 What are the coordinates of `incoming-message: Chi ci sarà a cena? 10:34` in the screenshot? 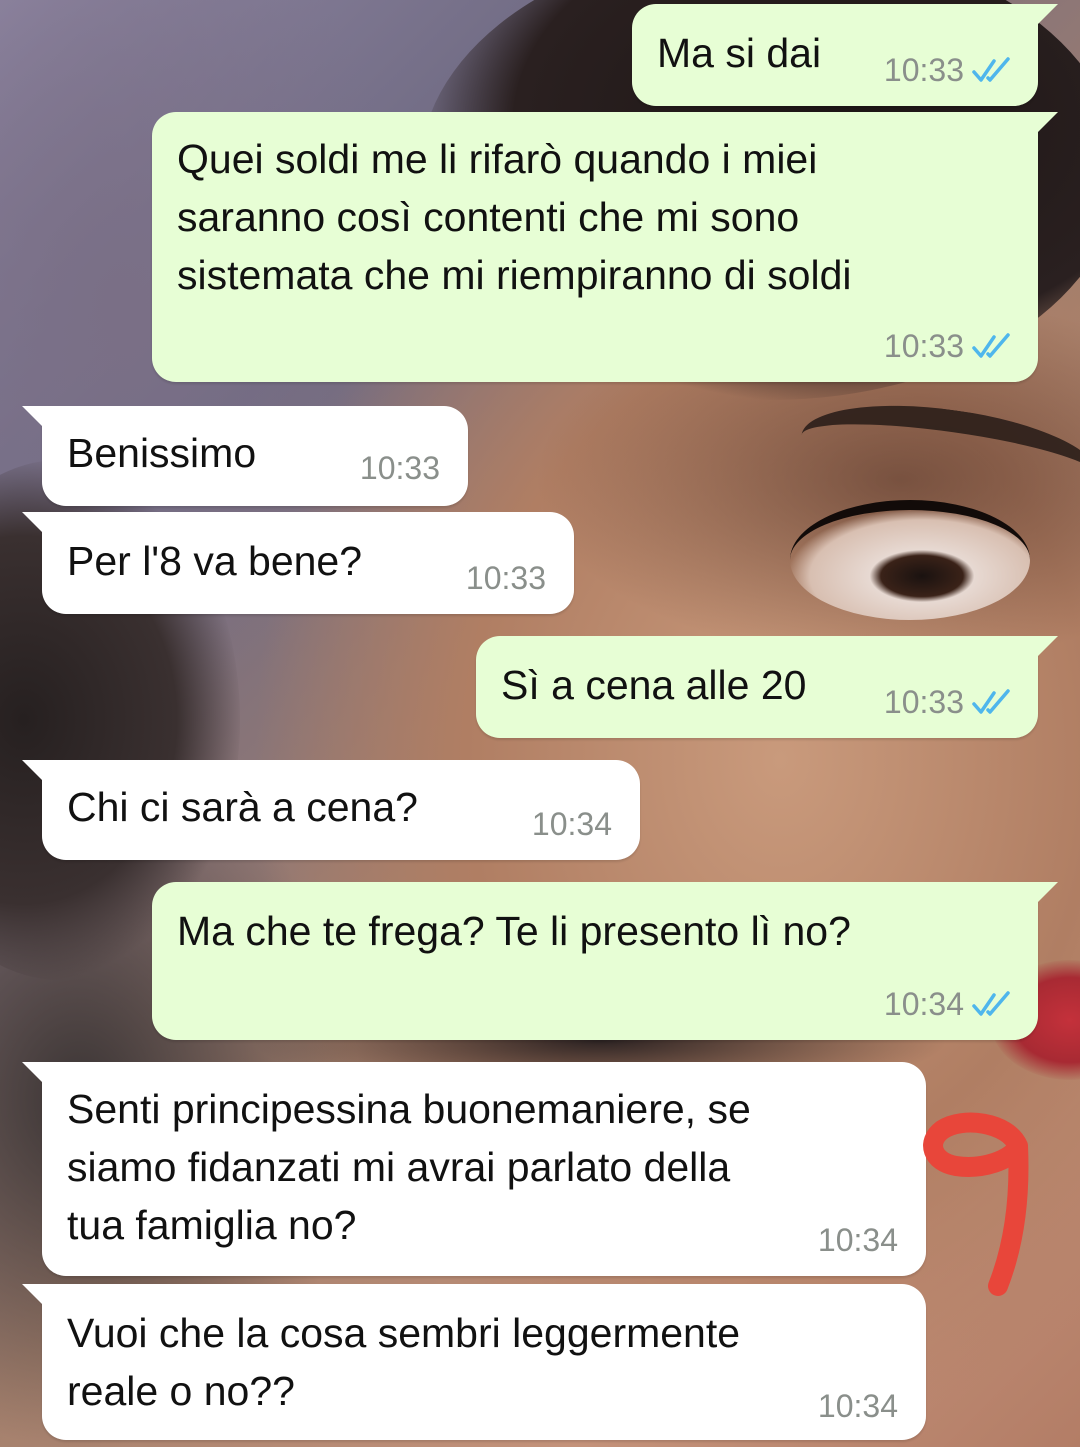 It's located at (331, 810).